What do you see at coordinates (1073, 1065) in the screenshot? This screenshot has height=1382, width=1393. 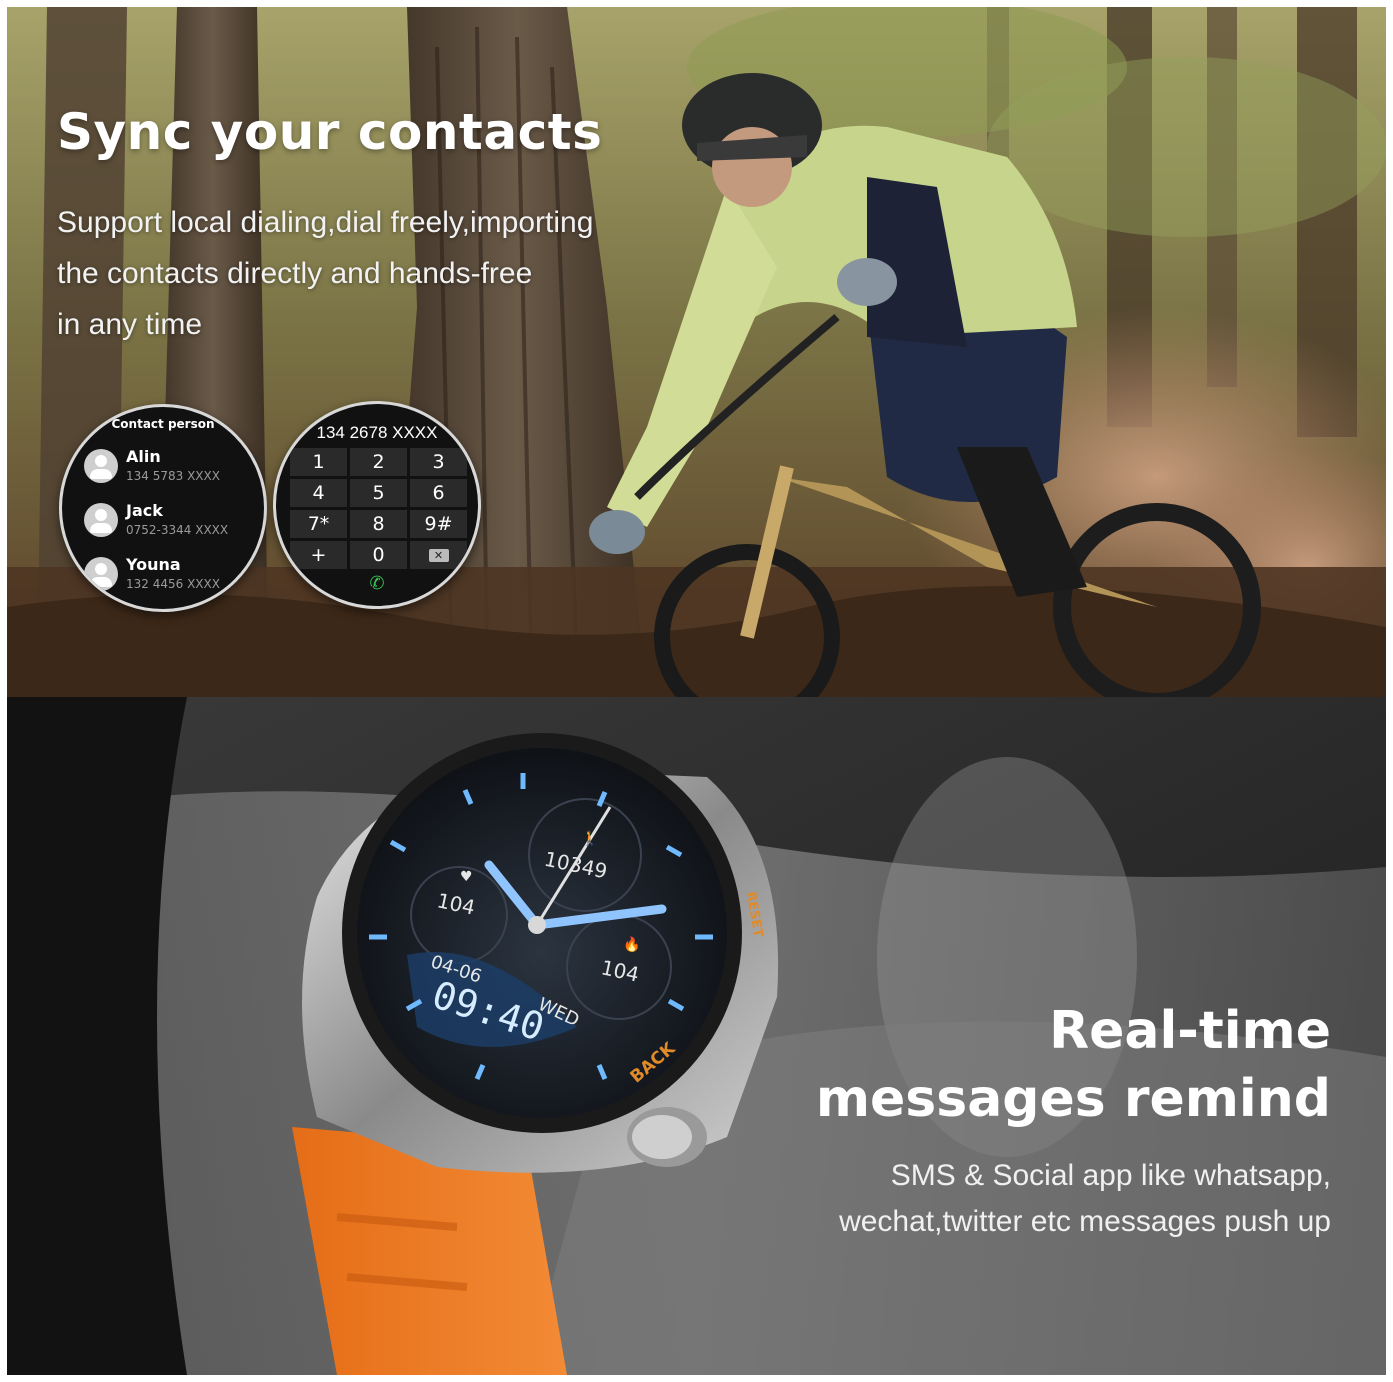 I see `messages-headline: Real-time messages remind` at bounding box center [1073, 1065].